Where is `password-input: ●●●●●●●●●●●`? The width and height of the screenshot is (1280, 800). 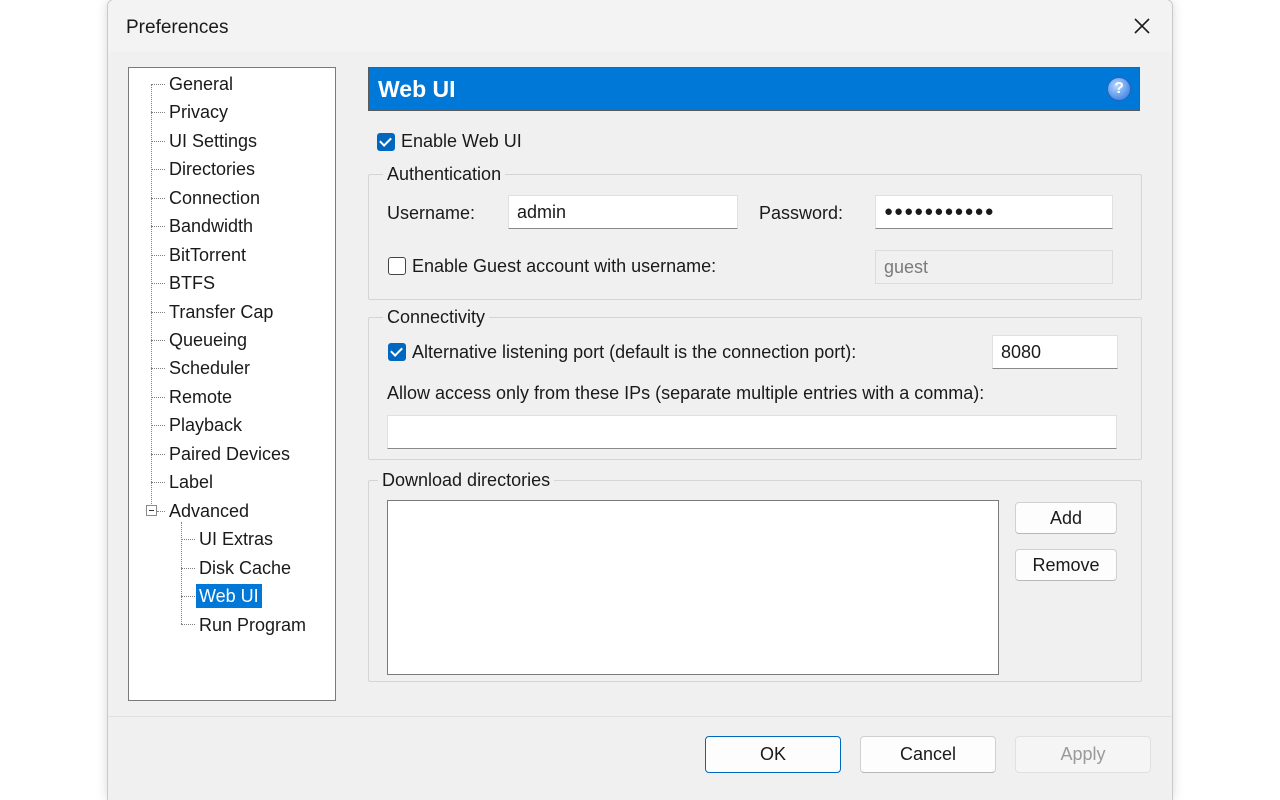
password-input: ●●●●●●●●●●● is located at coordinates (994, 212).